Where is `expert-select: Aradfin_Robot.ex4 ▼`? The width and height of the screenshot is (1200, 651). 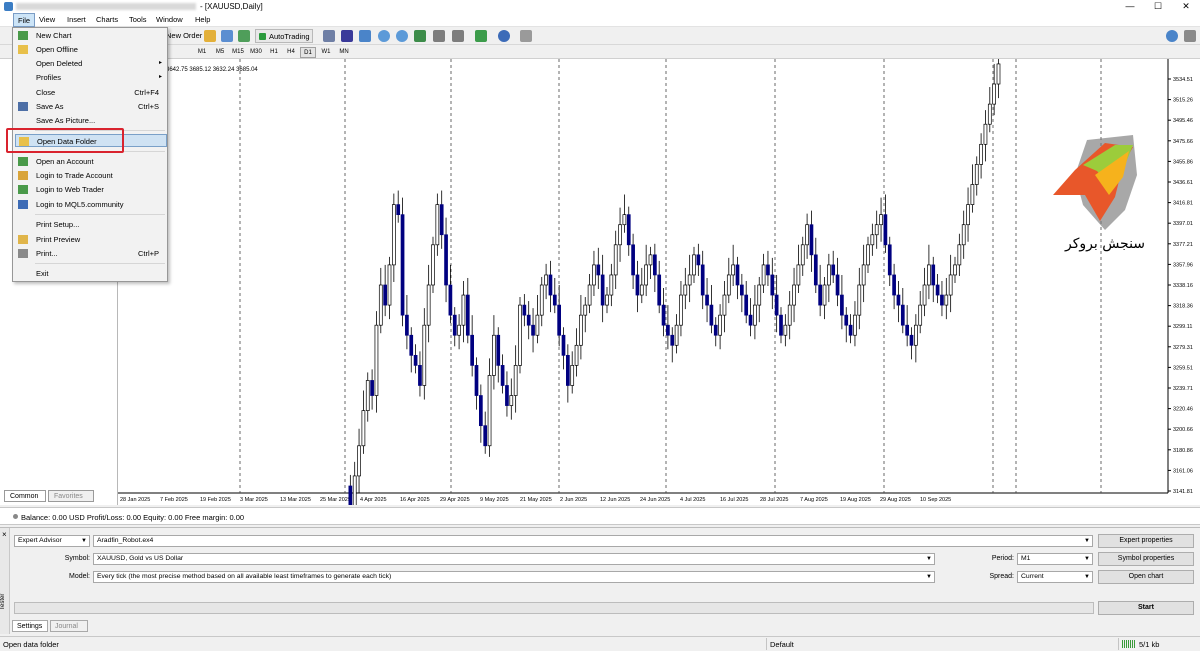
expert-select: Aradfin_Robot.ex4 ▼ is located at coordinates (593, 541).